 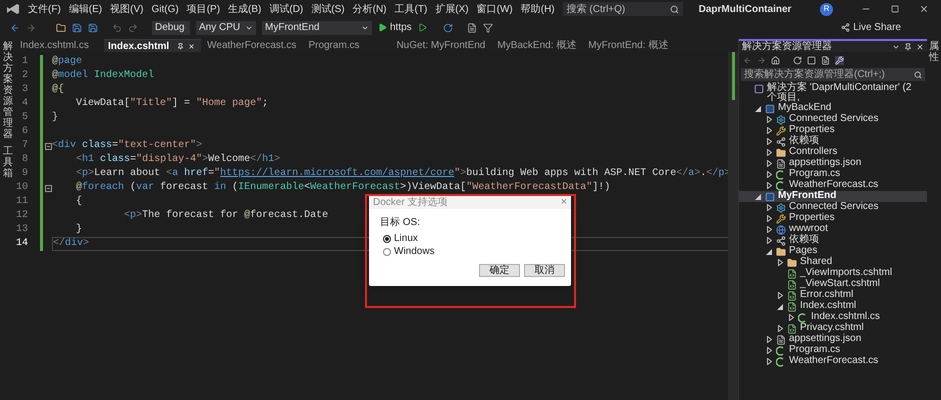 I want to click on menu-item: 窗口(W), so click(x=494, y=9).